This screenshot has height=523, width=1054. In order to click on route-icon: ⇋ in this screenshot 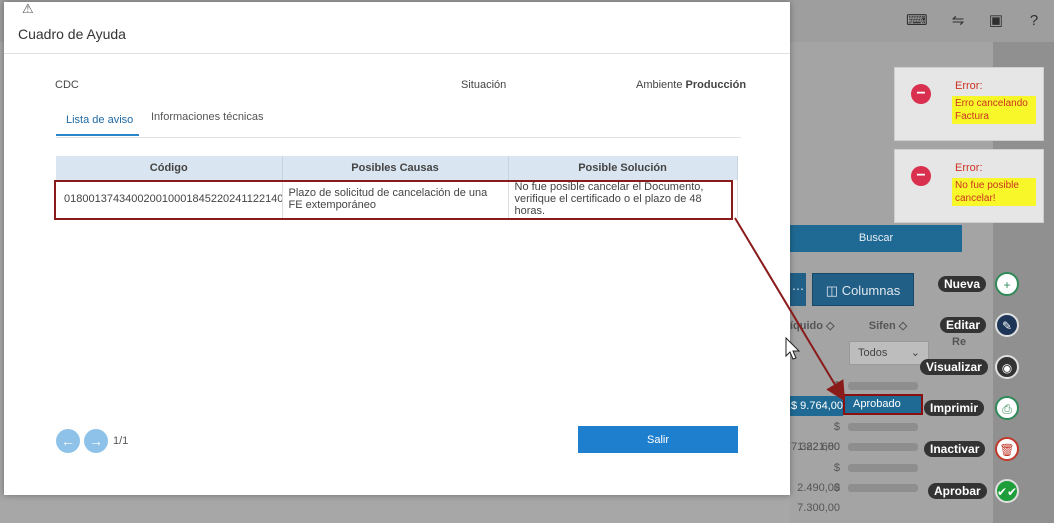, I will do `click(958, 21)`.